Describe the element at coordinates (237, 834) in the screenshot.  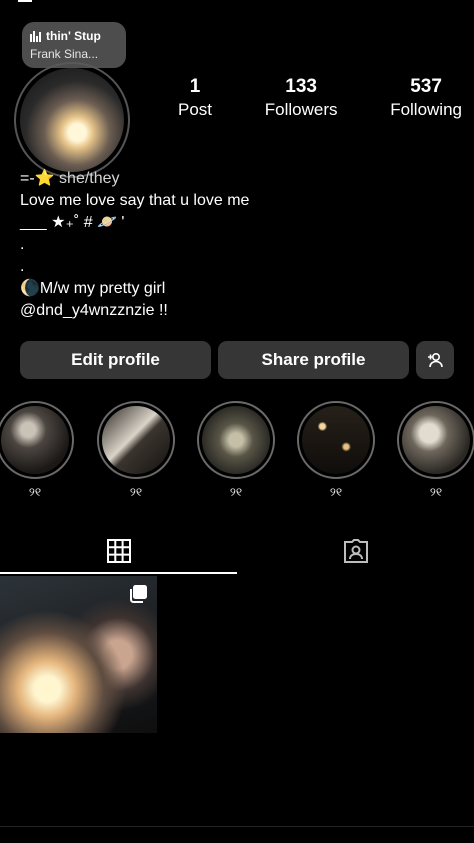
I see `bottom-nav-bar` at that location.